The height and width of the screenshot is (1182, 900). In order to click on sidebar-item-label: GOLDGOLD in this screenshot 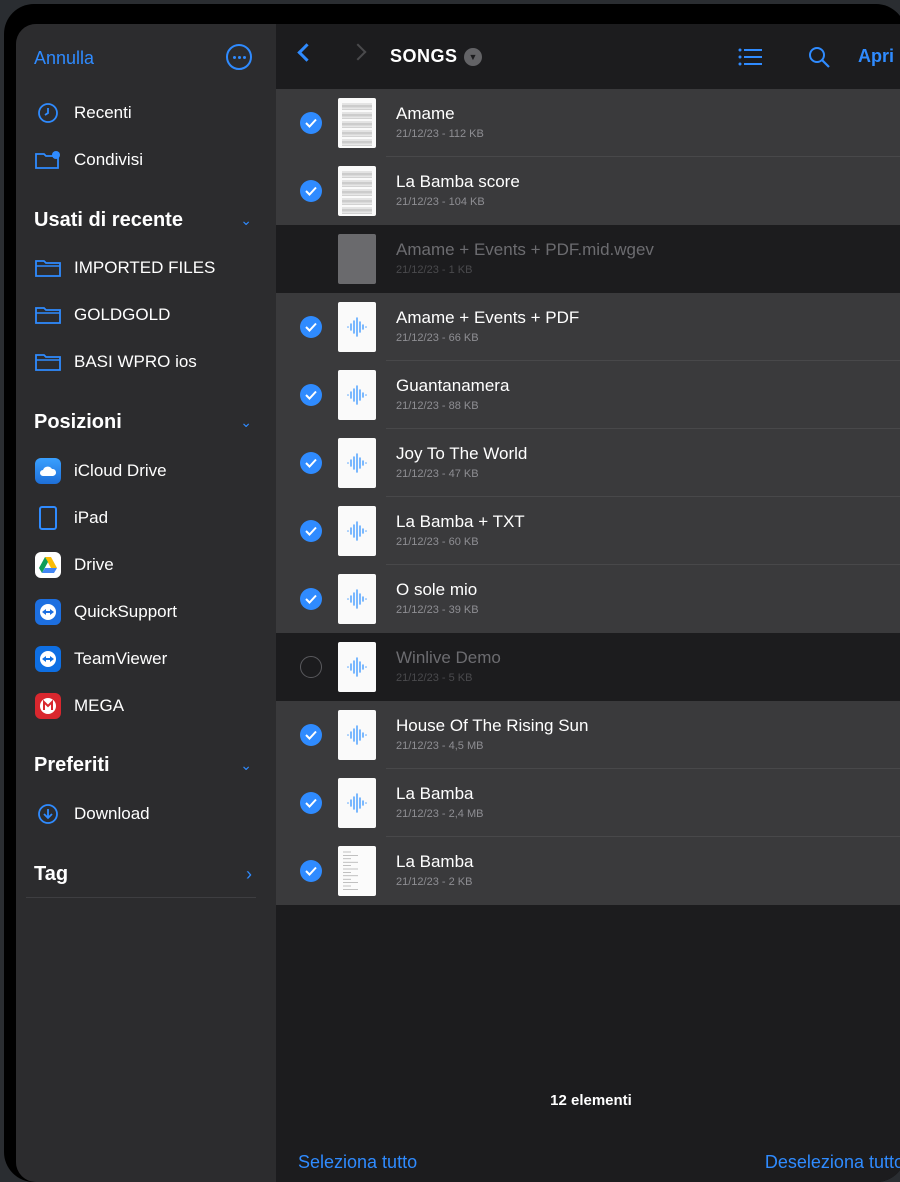, I will do `click(122, 314)`.